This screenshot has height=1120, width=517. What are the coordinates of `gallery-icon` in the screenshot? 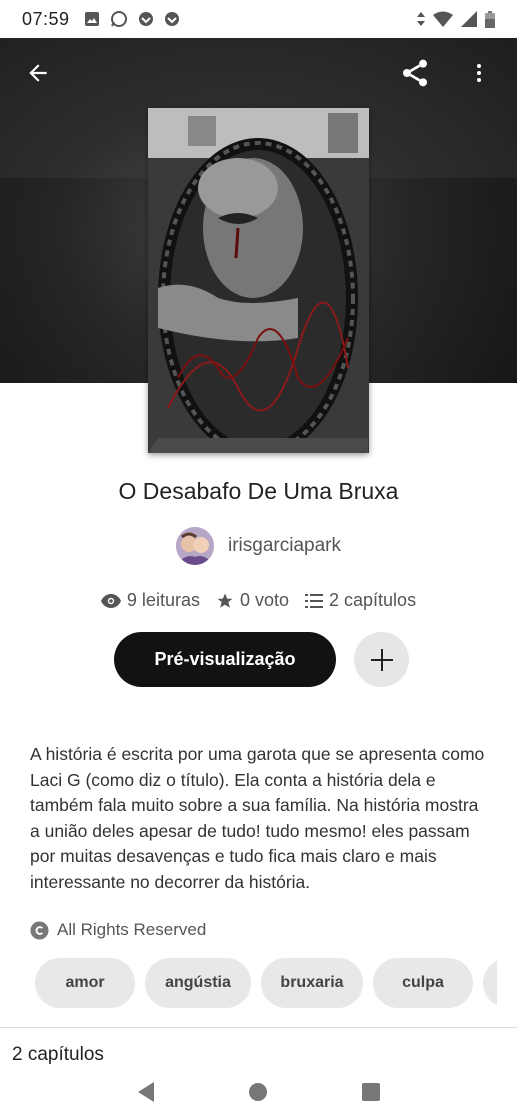 It's located at (91, 19).